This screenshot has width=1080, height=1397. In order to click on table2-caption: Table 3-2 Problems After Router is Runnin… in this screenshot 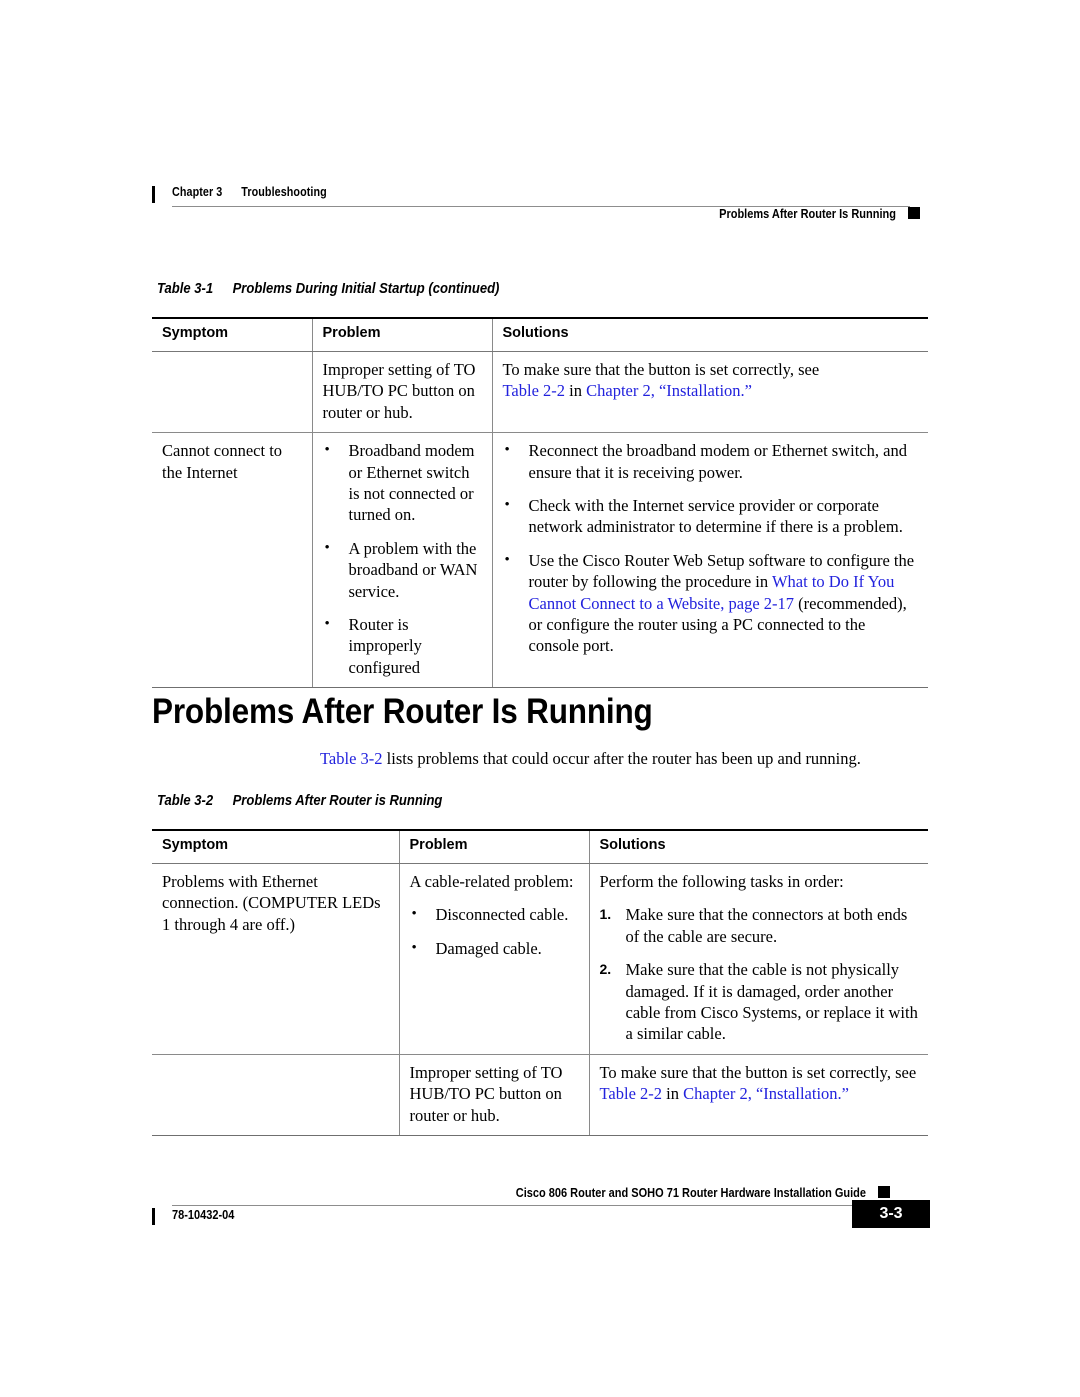, I will do `click(299, 801)`.